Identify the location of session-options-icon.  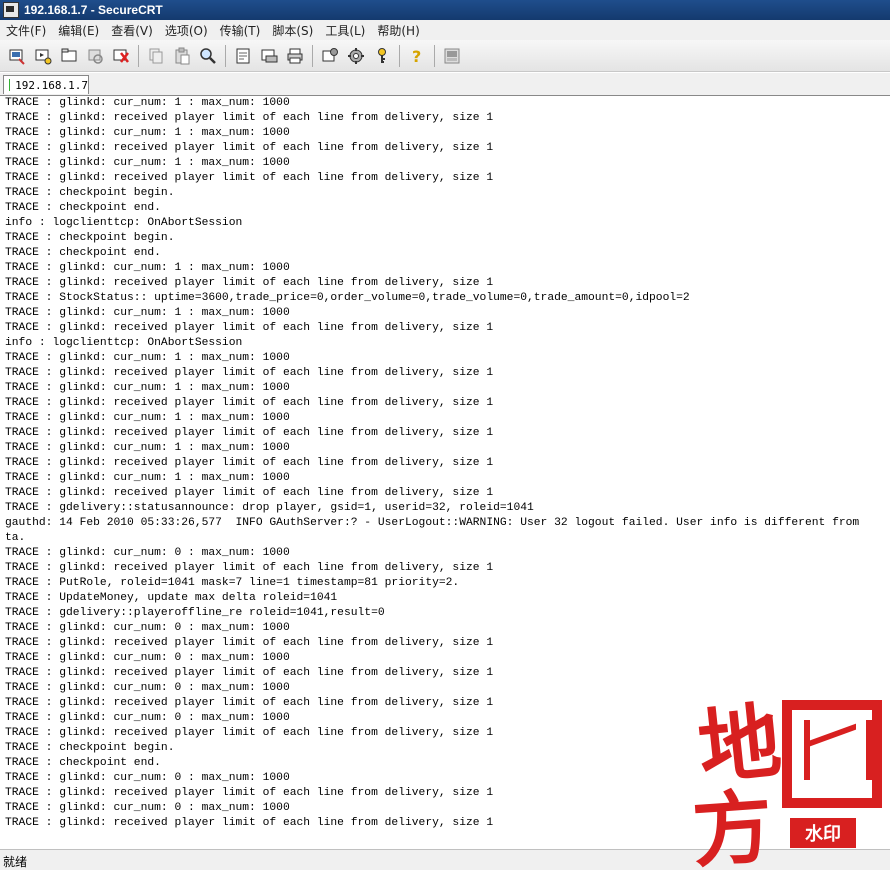
(330, 56).